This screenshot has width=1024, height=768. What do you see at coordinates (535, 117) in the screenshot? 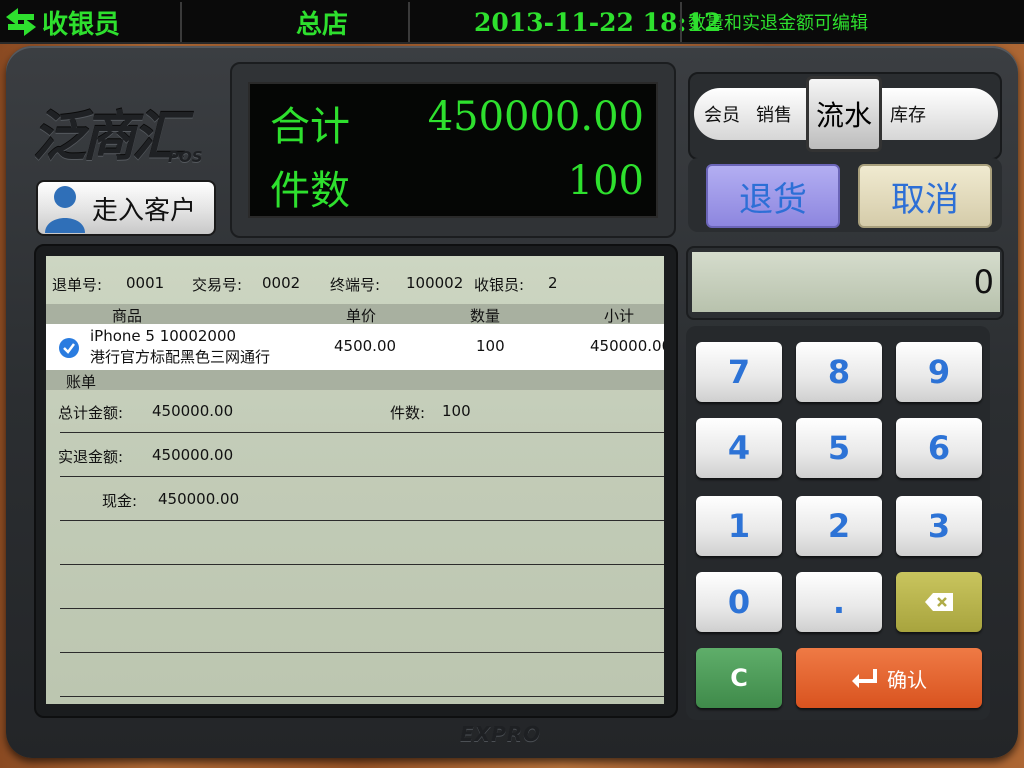
I see `total-value: 450000.00` at bounding box center [535, 117].